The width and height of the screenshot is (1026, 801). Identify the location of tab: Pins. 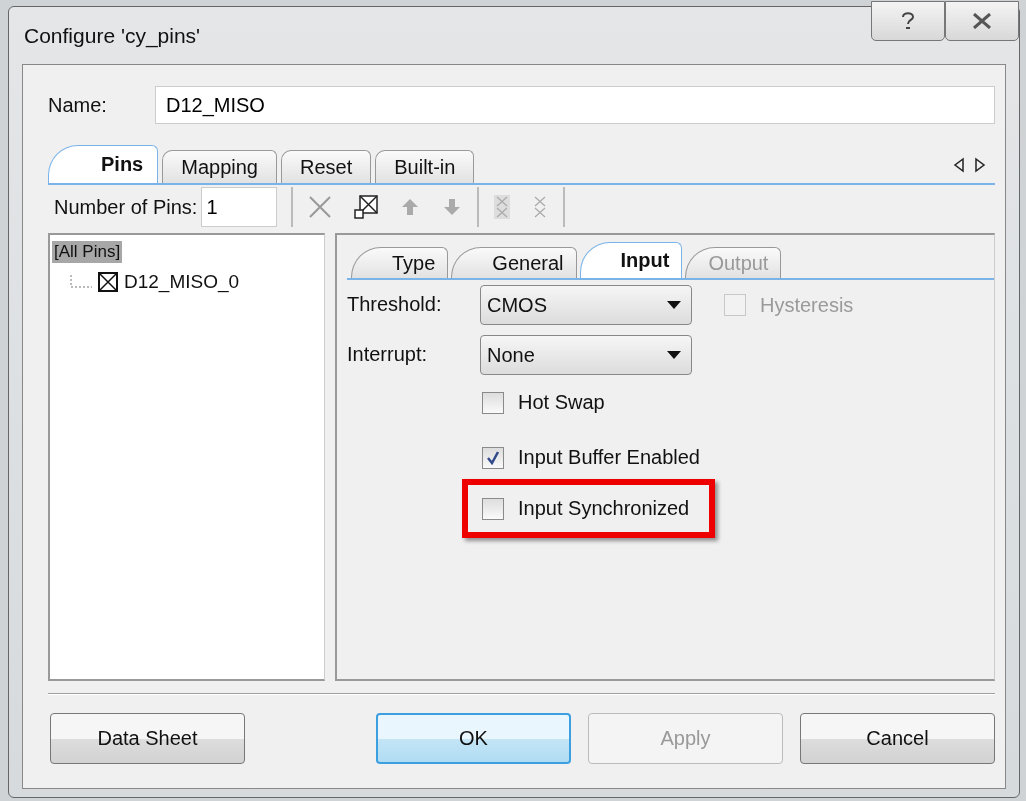
(103, 164).